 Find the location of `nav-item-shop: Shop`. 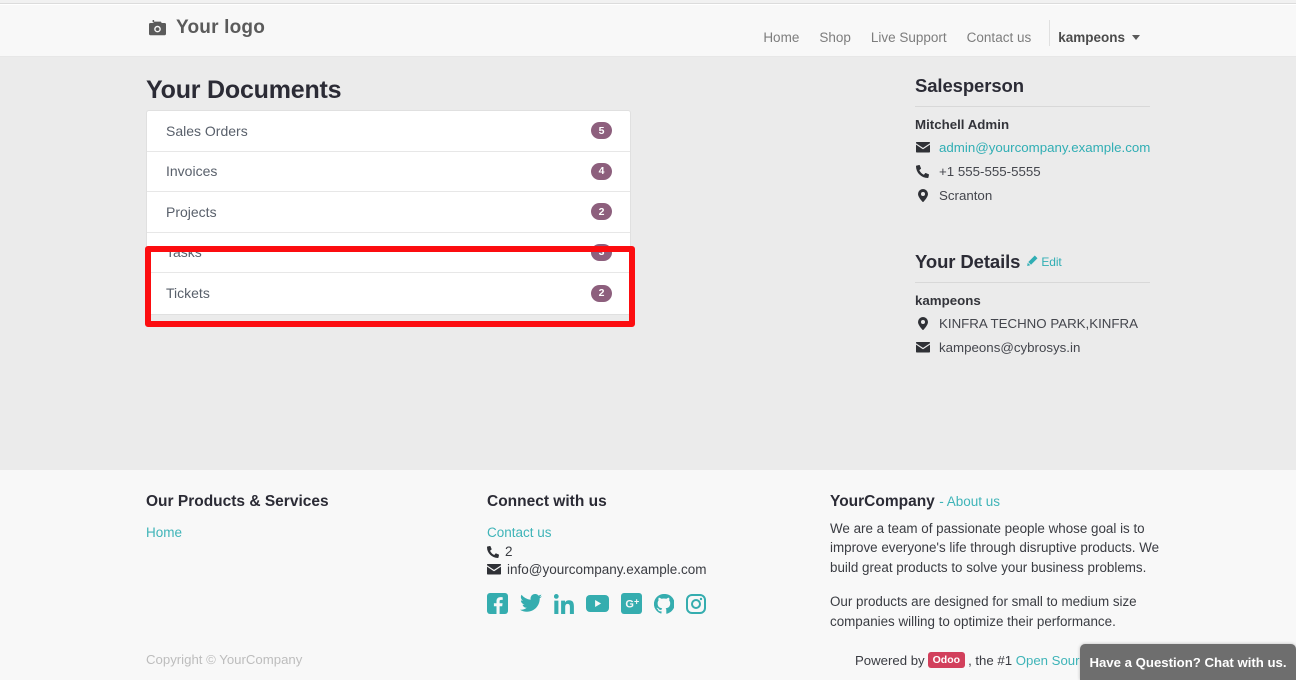

nav-item-shop: Shop is located at coordinates (835, 37).